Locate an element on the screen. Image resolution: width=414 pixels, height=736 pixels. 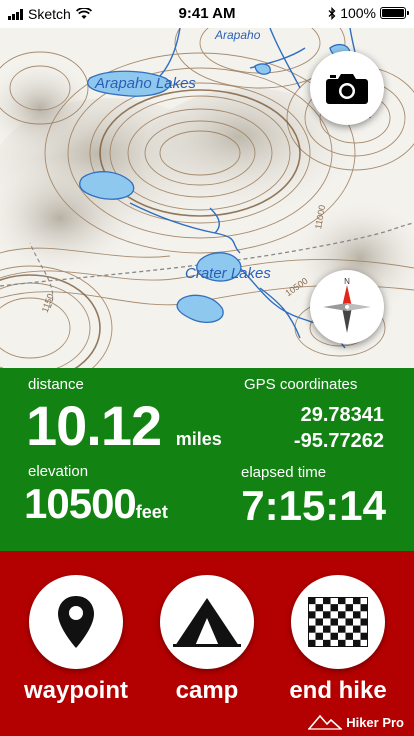
status-right: 100% is located at coordinates (368, 13).